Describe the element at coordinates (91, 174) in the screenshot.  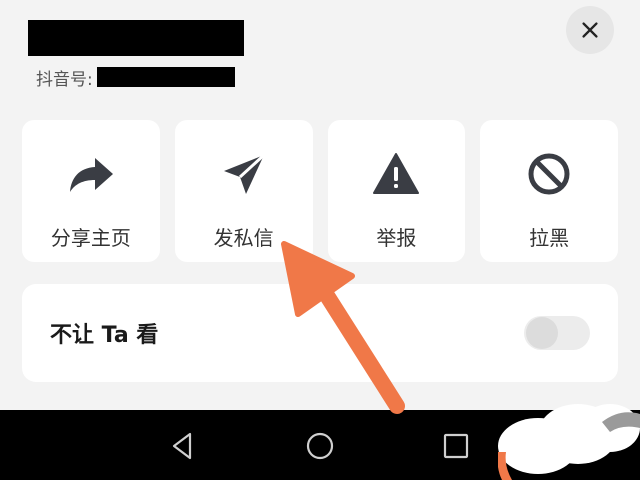
I see `share-arrow-icon` at that location.